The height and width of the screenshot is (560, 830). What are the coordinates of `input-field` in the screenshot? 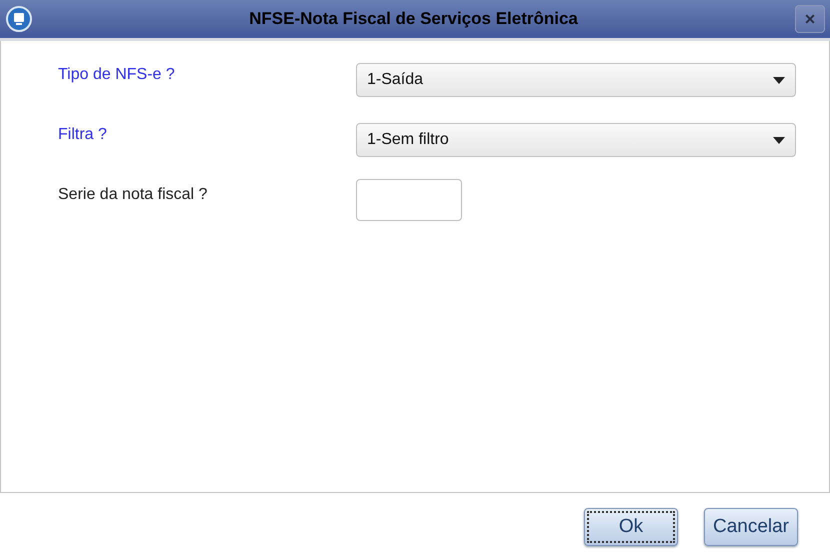 It's located at (409, 200).